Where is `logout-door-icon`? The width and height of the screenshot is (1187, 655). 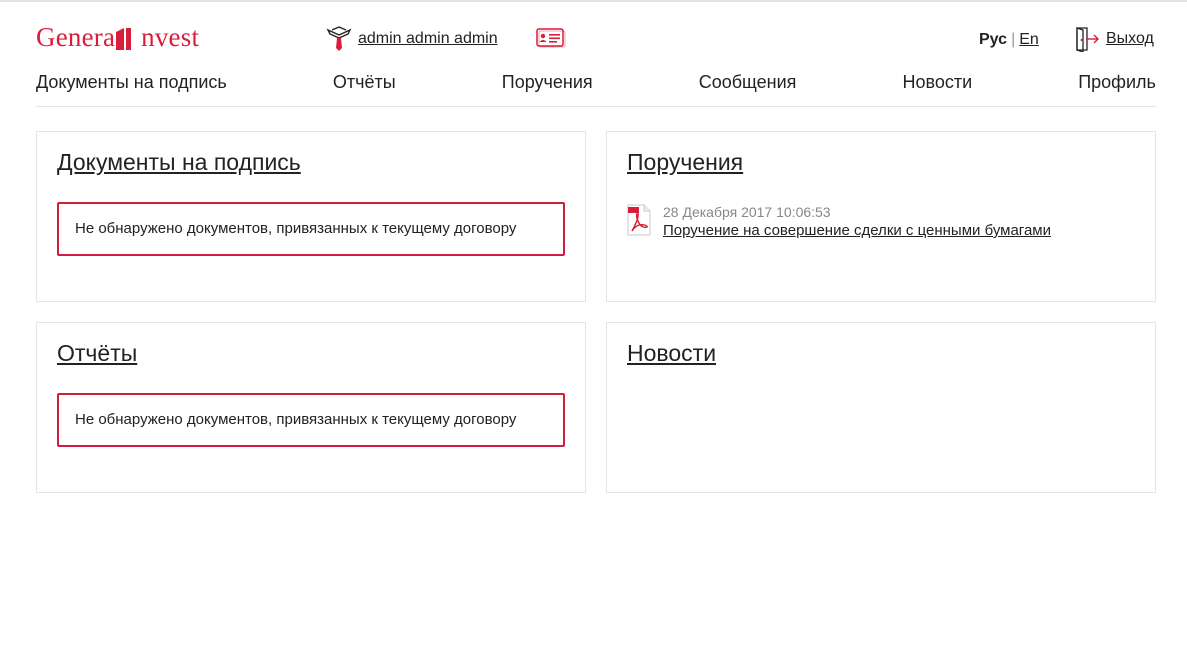 logout-door-icon is located at coordinates (1087, 39).